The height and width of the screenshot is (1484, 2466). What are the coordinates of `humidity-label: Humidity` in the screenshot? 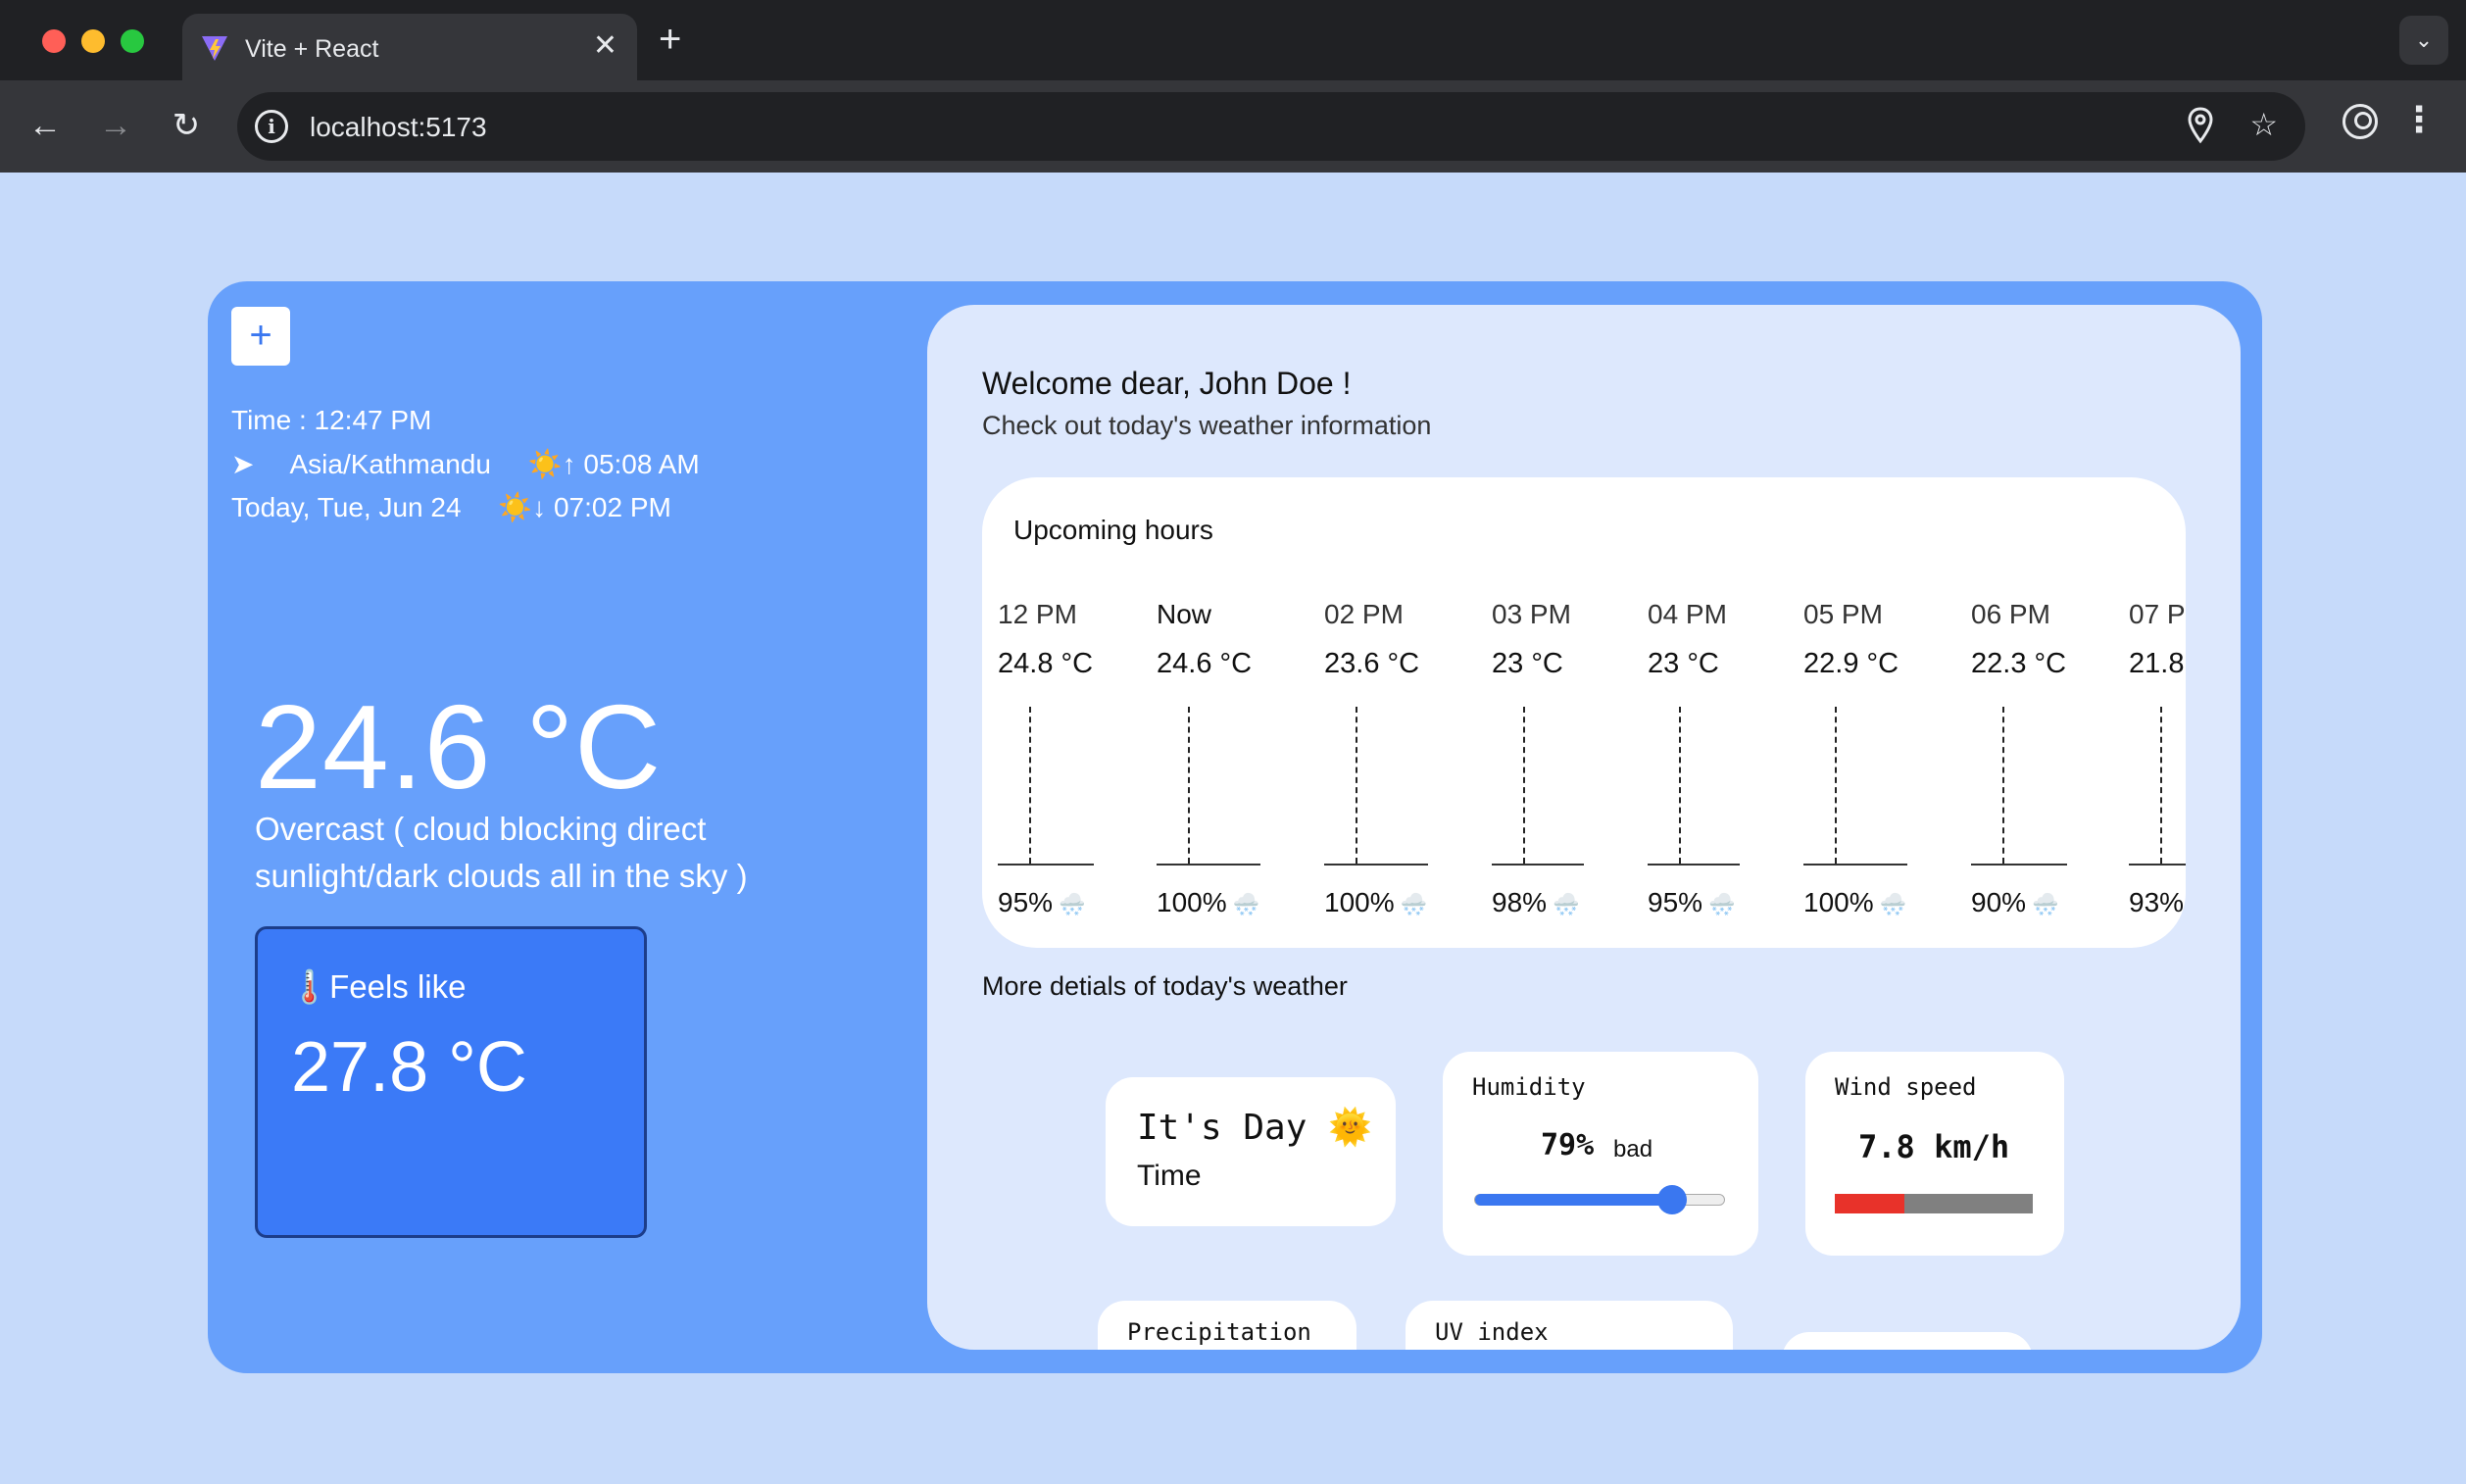 It's located at (1529, 1087).